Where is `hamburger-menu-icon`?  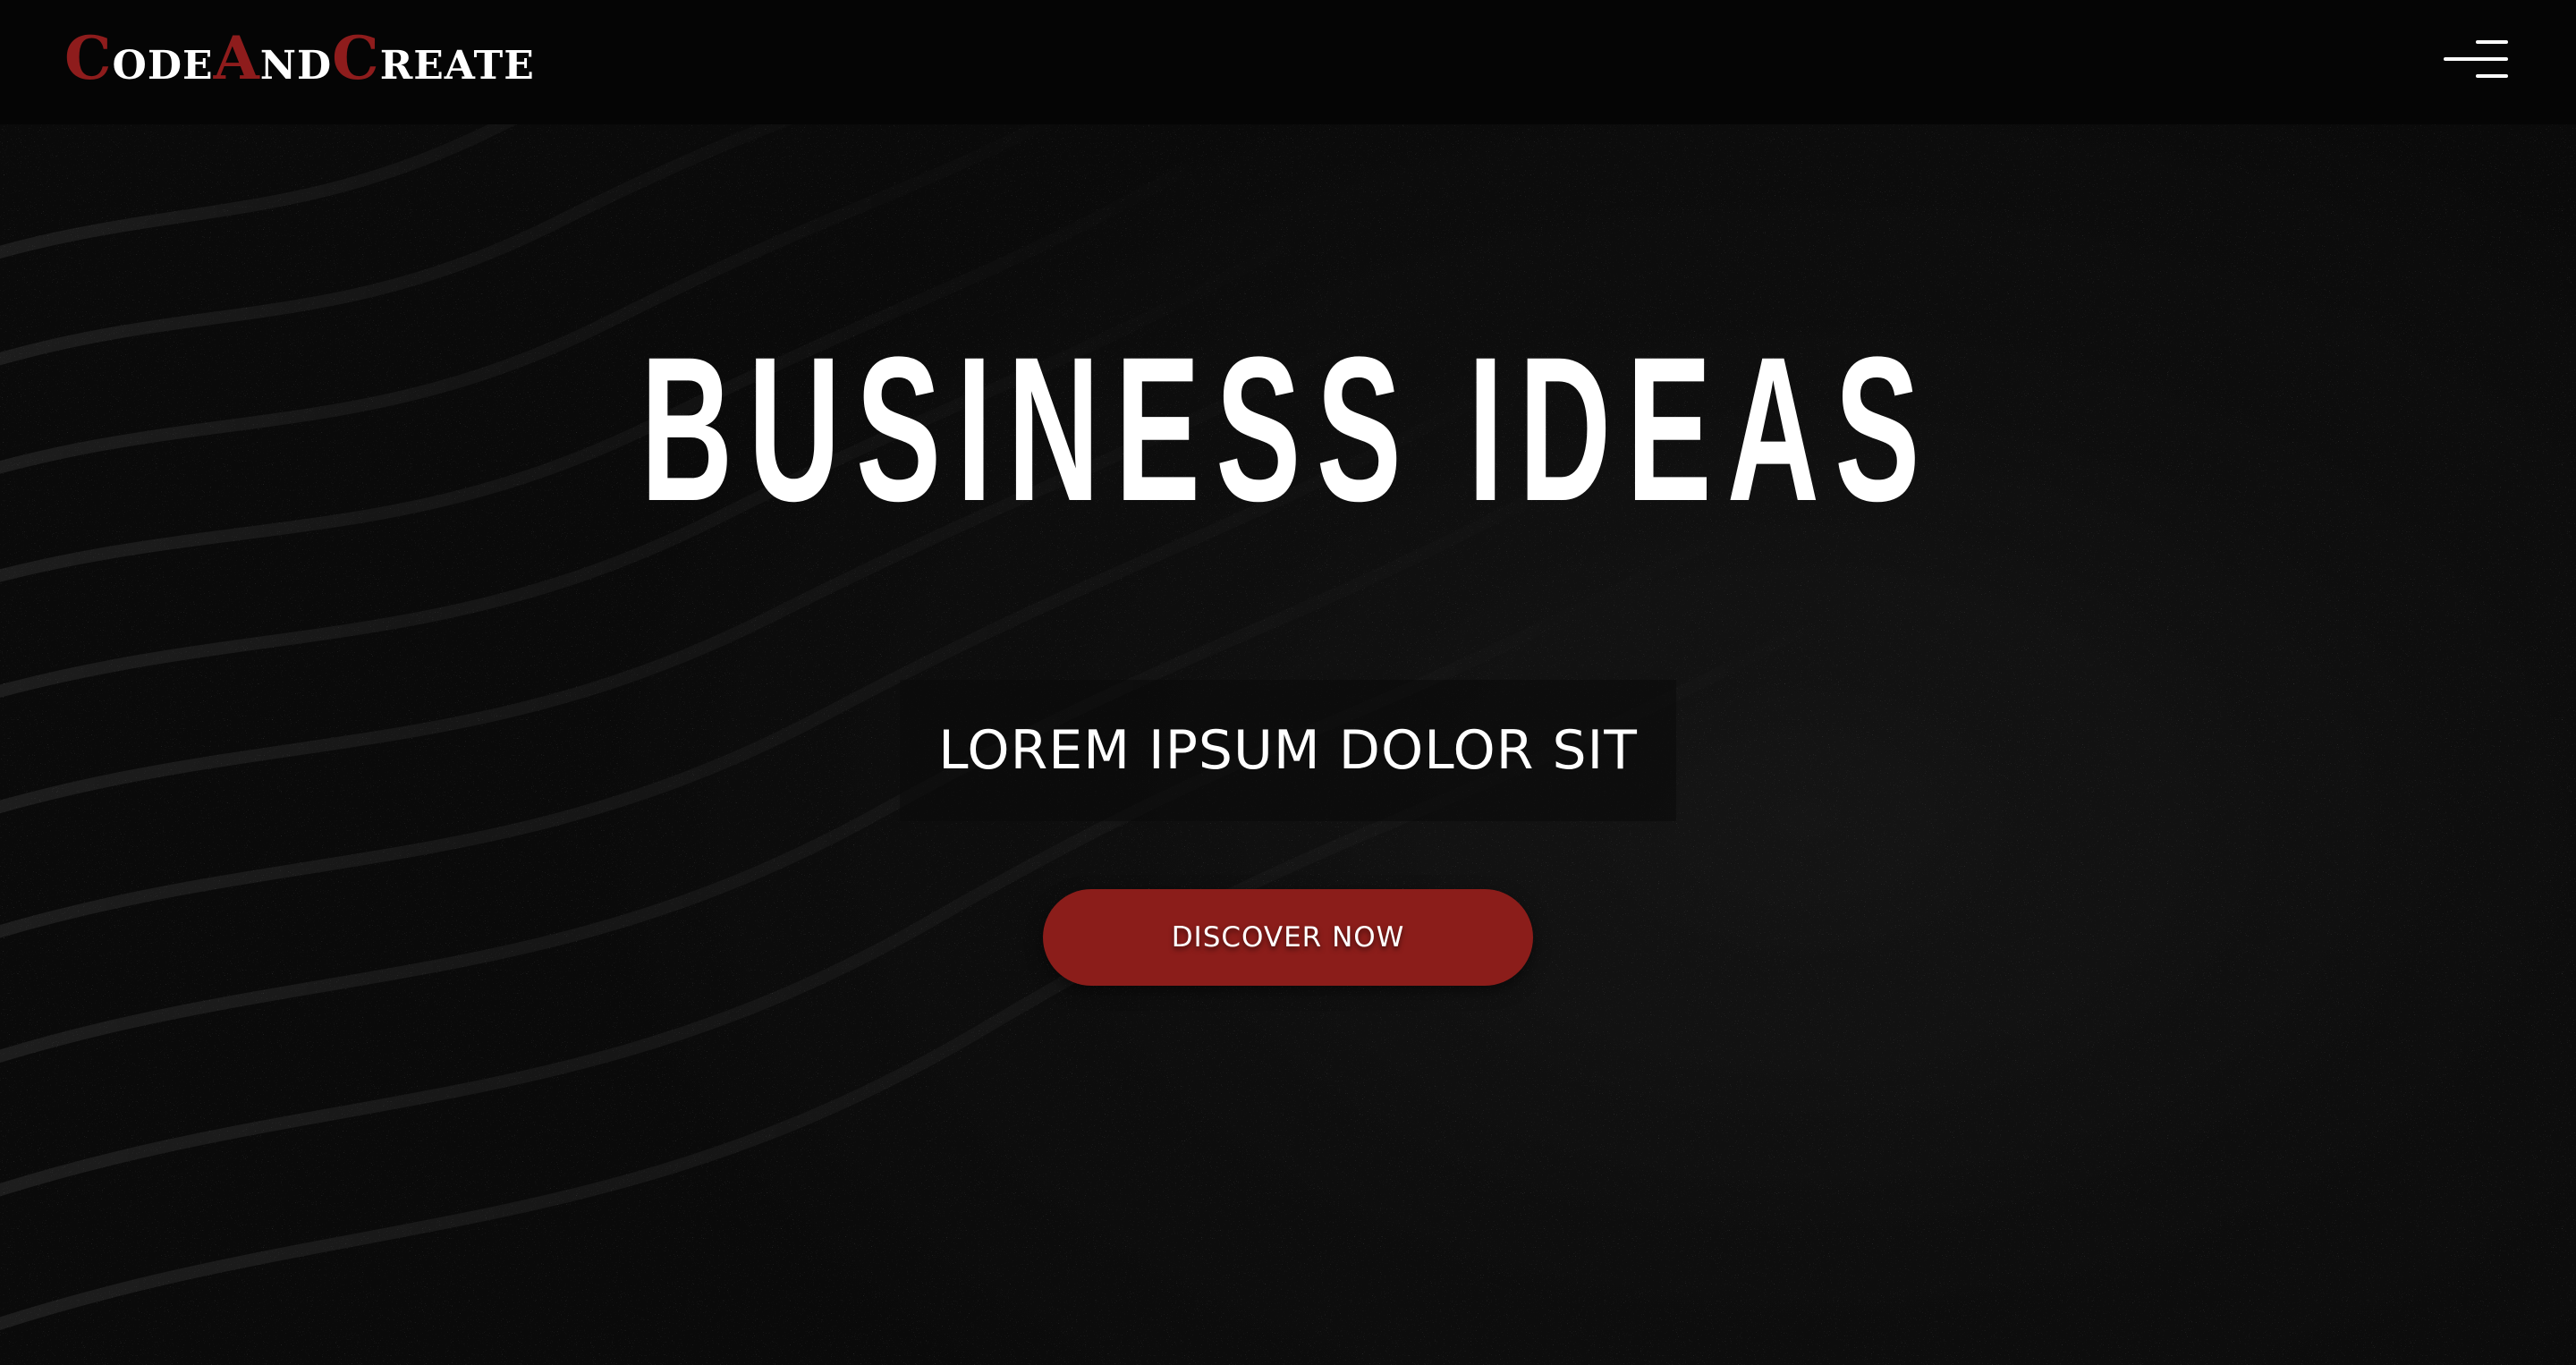
hamburger-menu-icon is located at coordinates (2476, 61).